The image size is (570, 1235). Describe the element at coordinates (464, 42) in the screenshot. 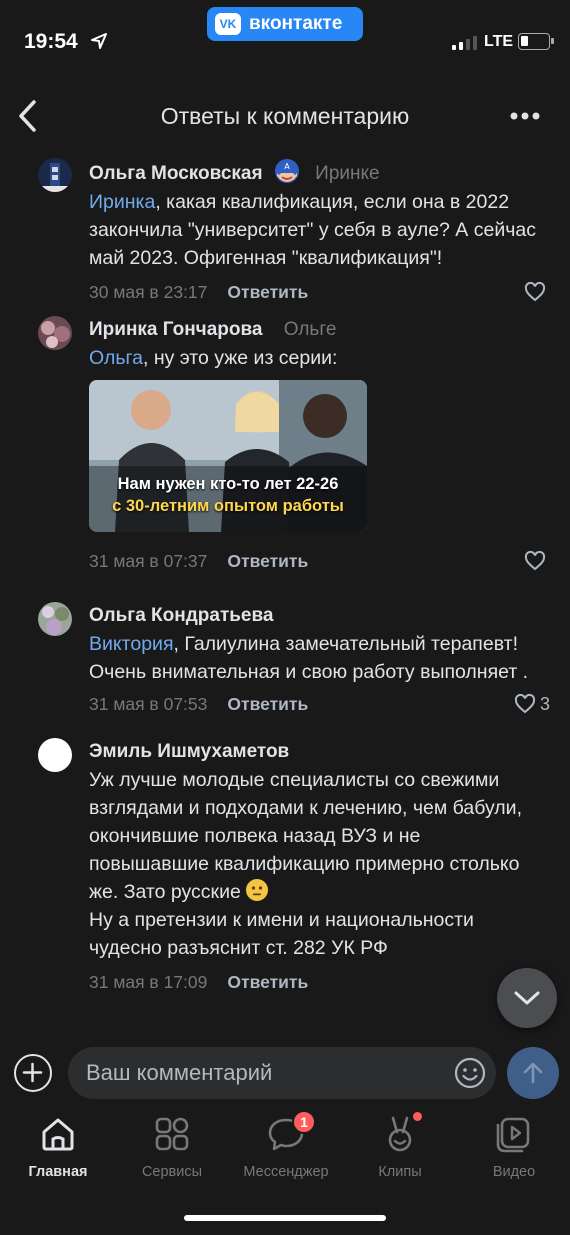

I see `signal-icon` at that location.